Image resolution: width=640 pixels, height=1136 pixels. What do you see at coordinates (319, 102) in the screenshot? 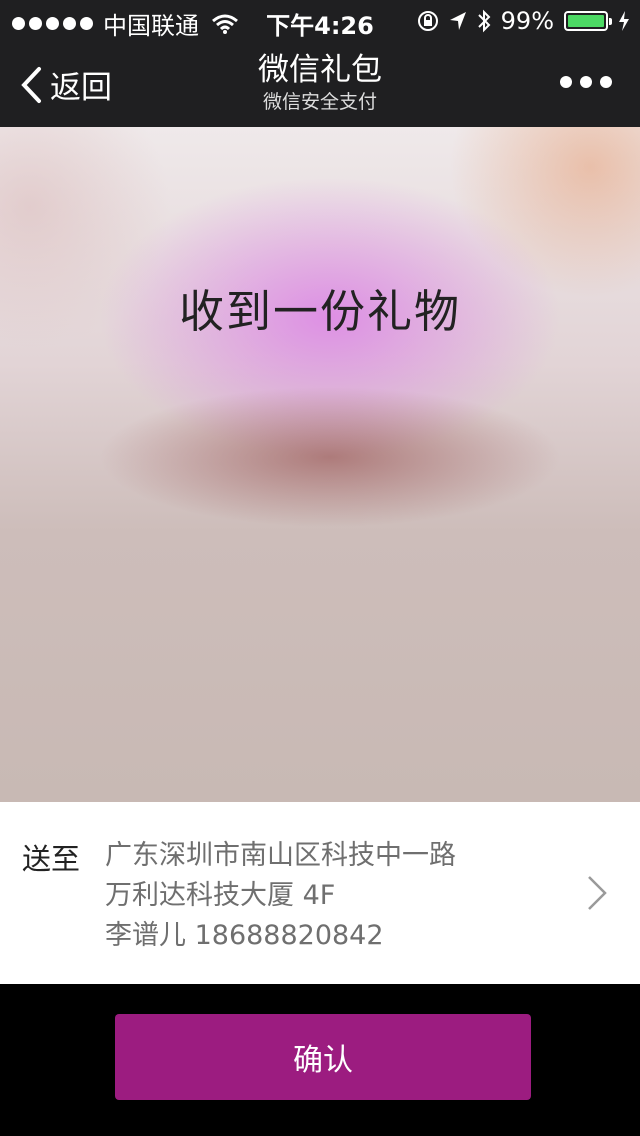
I see `page-subtitle: 微信安全支付` at bounding box center [319, 102].